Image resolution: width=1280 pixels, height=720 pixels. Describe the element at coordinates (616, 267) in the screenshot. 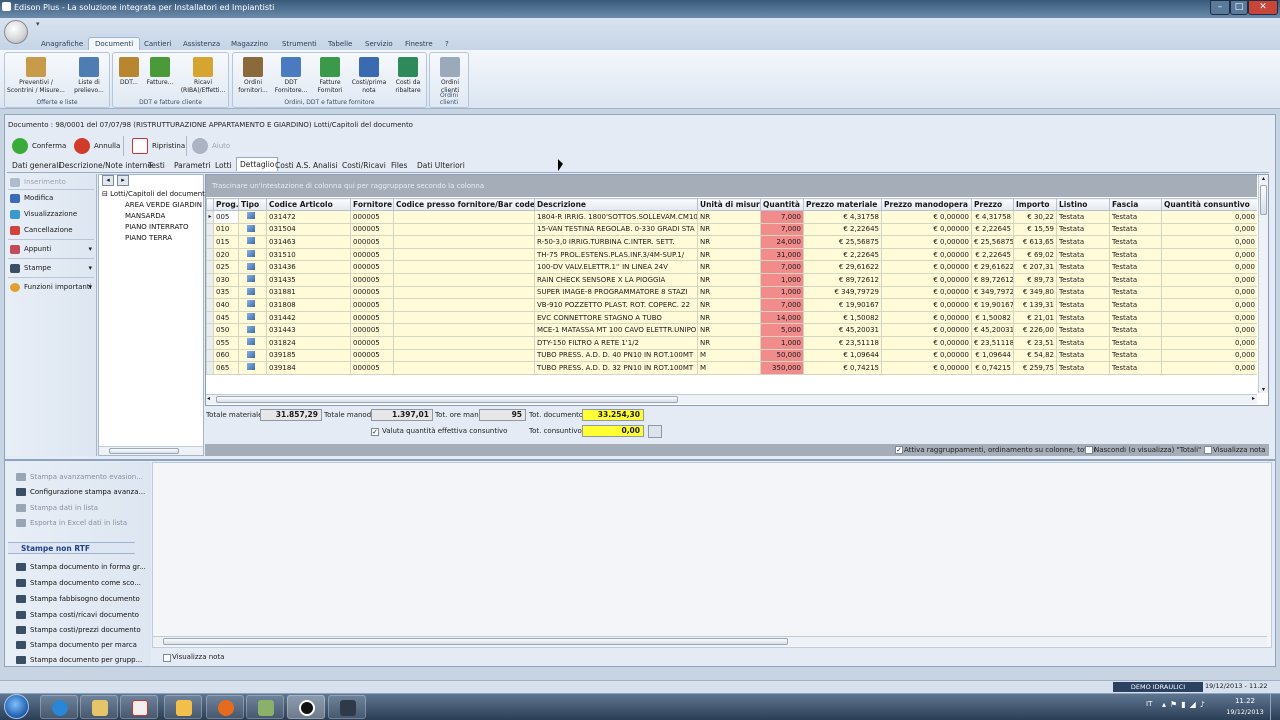

I see `table-cell: 100-DV VALV.ELETTR.1'' IN LINEA 24V` at that location.